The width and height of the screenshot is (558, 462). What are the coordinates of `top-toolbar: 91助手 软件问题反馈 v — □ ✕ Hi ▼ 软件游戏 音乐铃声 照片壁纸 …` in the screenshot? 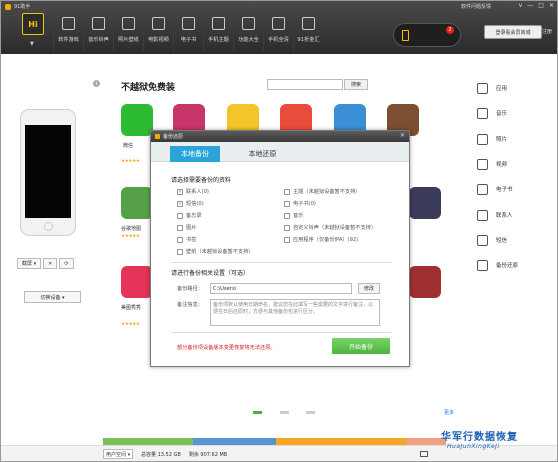 It's located at (279, 27).